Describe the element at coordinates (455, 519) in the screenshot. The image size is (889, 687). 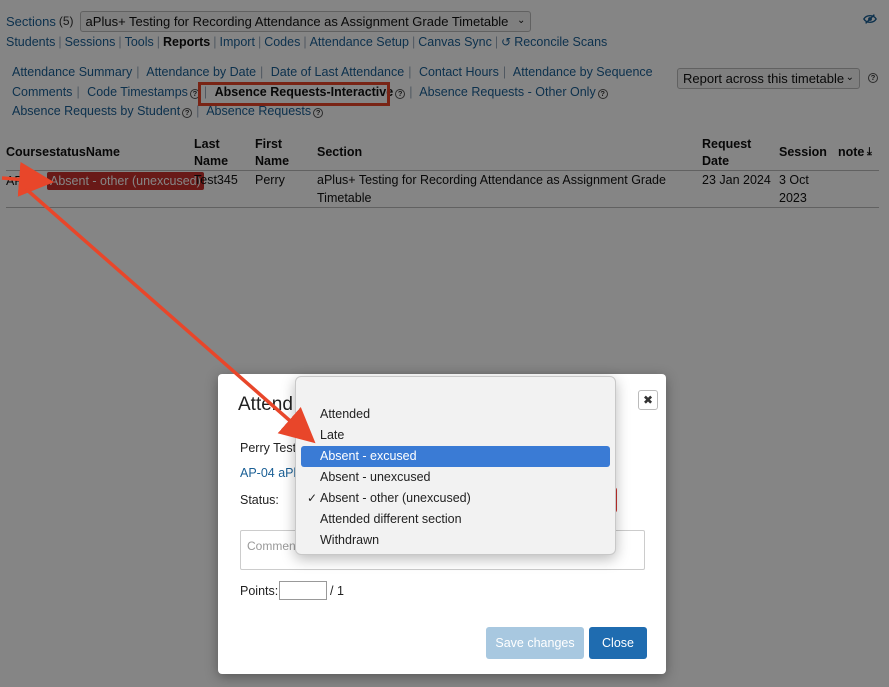
I see `option-attended-different-section: Attended different section` at that location.